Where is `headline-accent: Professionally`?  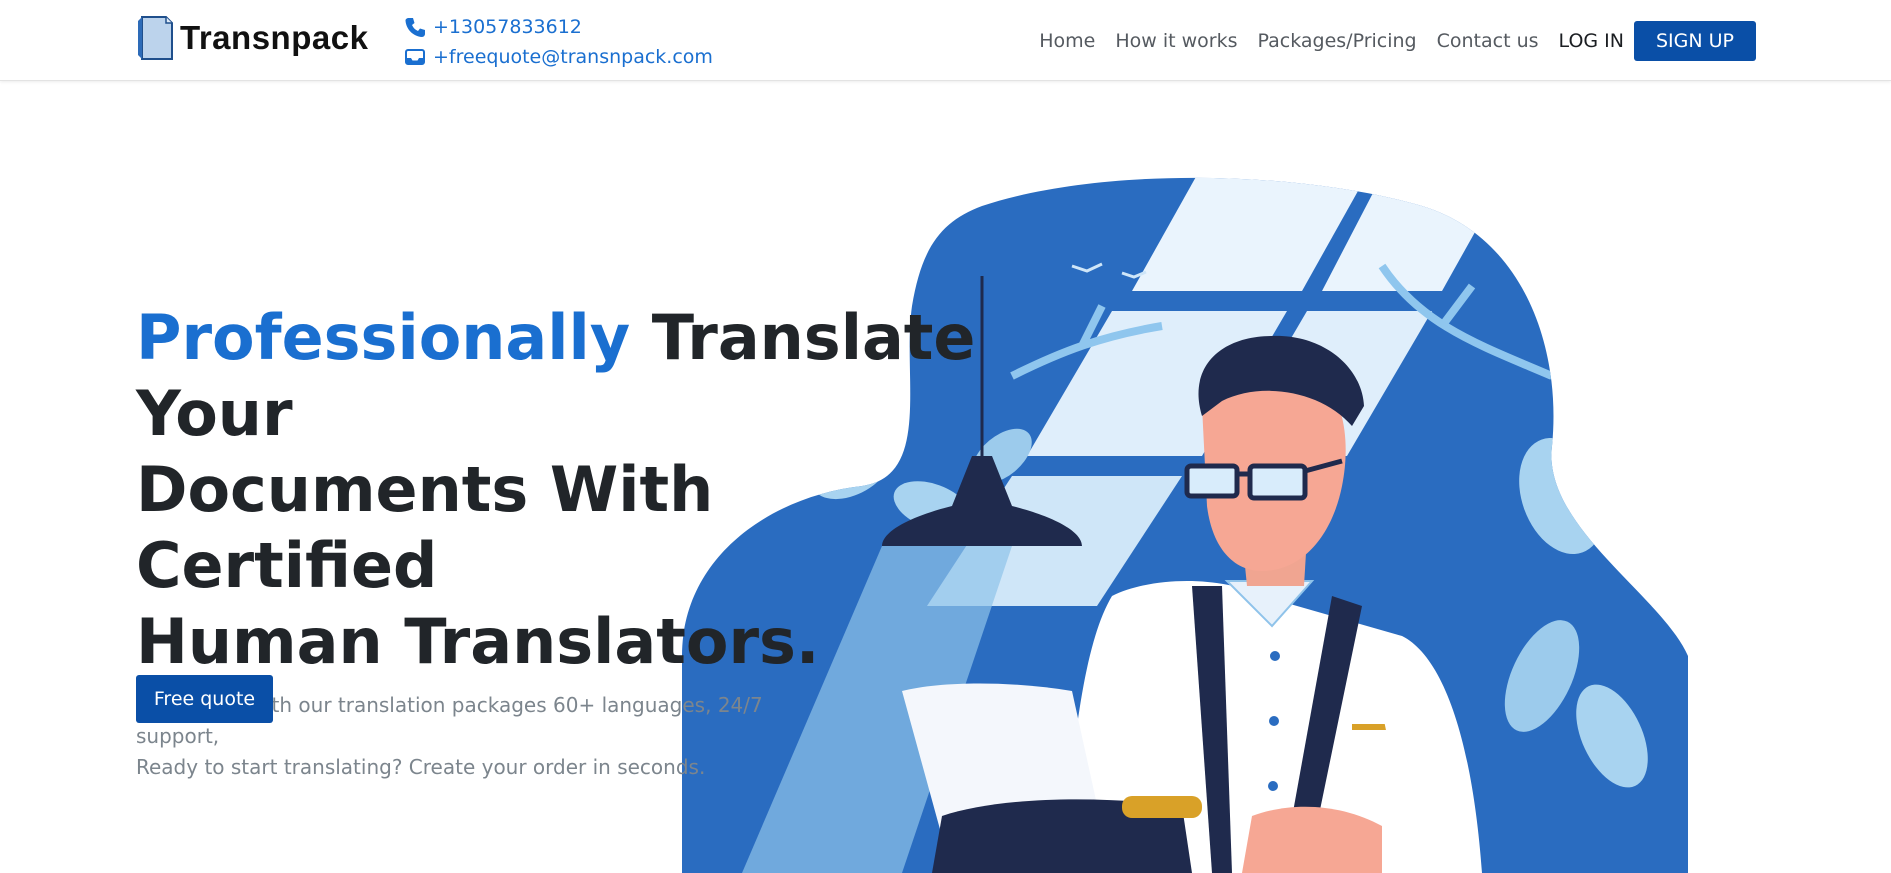 headline-accent: Professionally is located at coordinates (383, 337).